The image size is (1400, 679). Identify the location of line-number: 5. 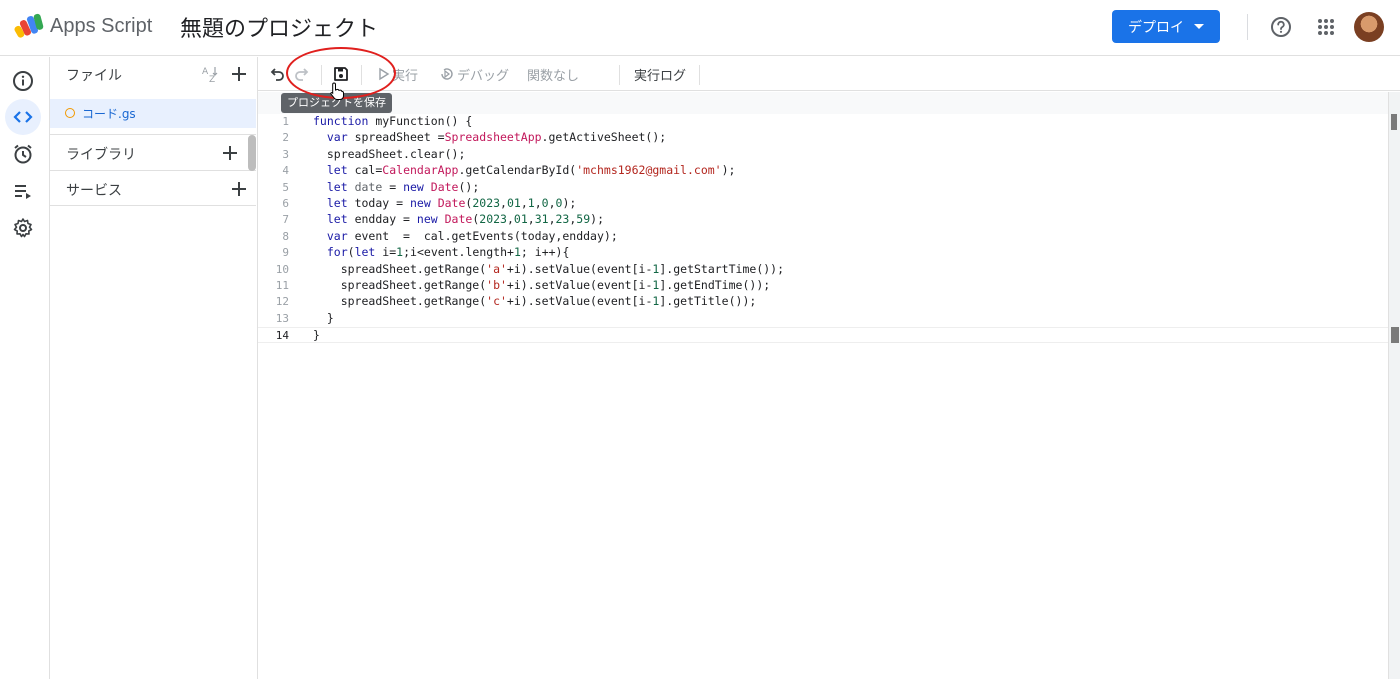
(285, 187).